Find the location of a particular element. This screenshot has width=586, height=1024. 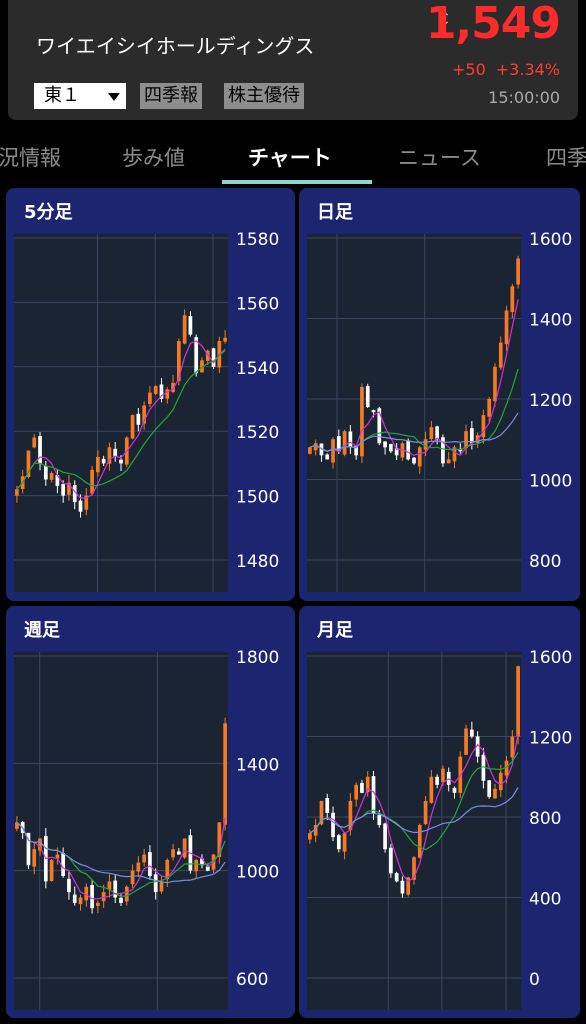

chart-title: 日足 is located at coordinates (335, 212).